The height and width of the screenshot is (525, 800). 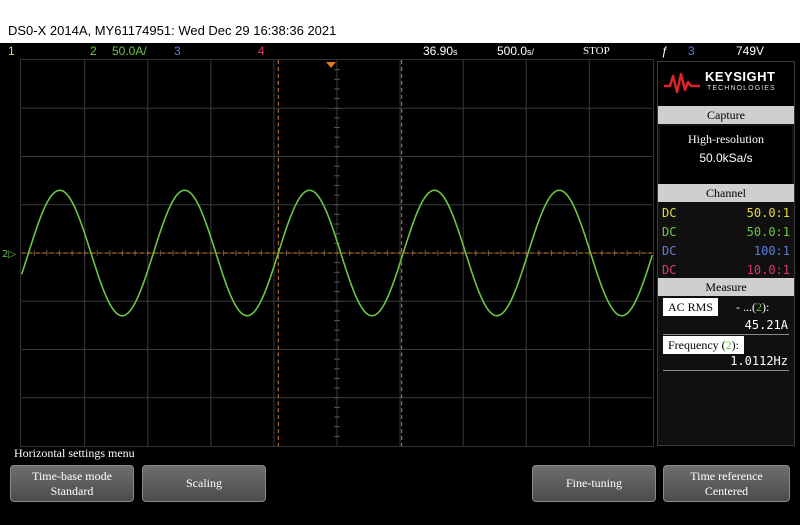 What do you see at coordinates (771, 251) in the screenshot?
I see `channel-probe-ratio: 100:1` at bounding box center [771, 251].